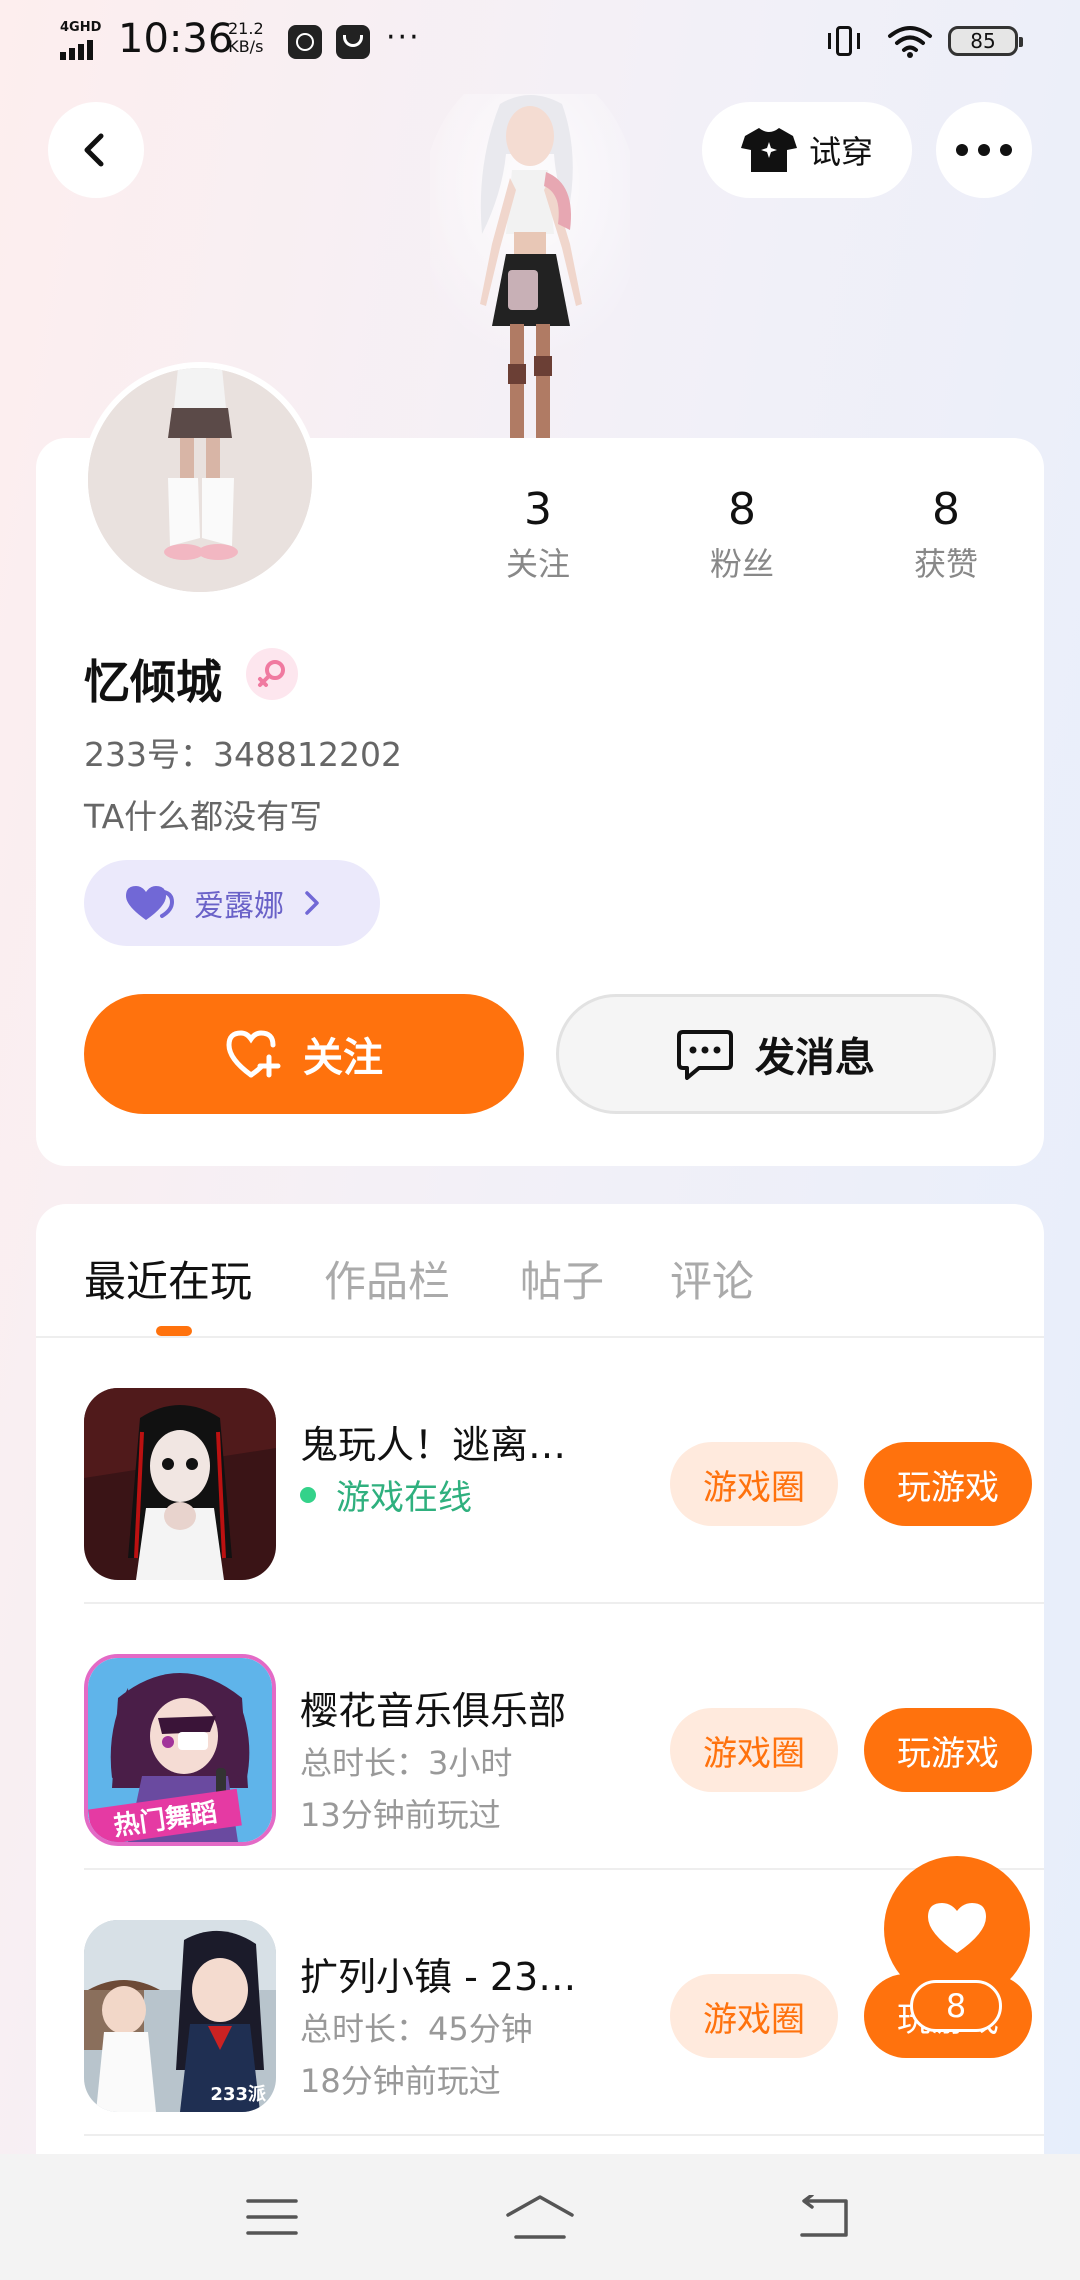 Image resolution: width=1080 pixels, height=2280 pixels. I want to click on like-count-badge: 8, so click(956, 2006).